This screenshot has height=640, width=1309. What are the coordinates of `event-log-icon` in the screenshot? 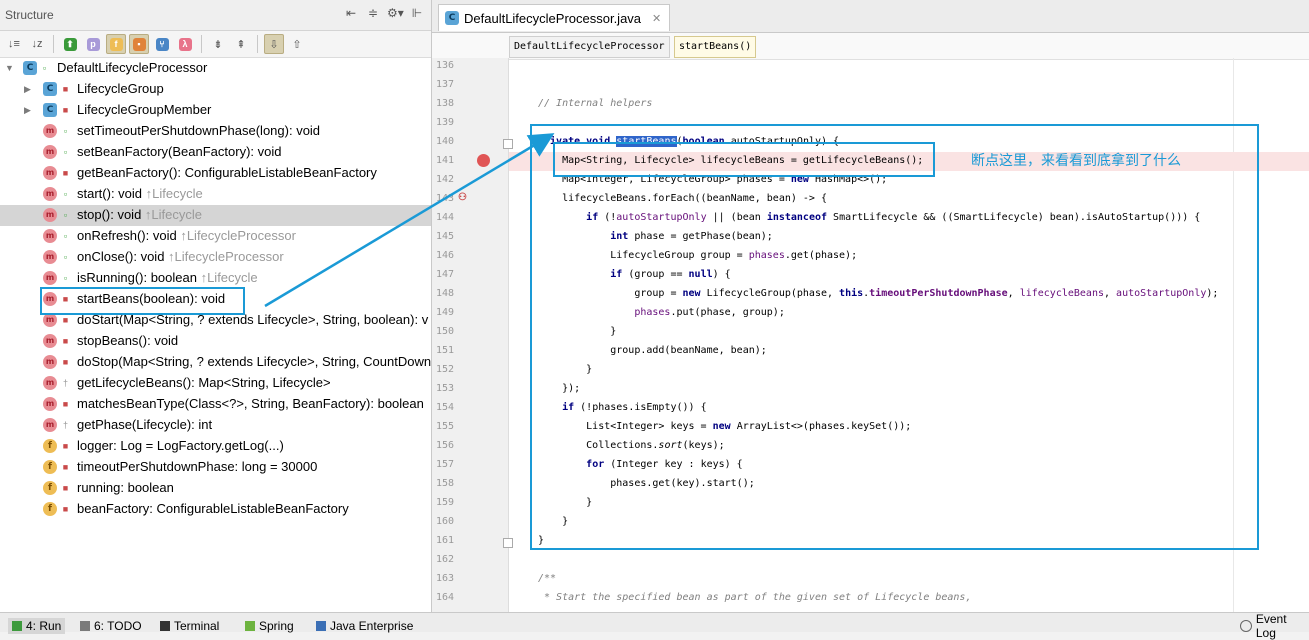 It's located at (1246, 626).